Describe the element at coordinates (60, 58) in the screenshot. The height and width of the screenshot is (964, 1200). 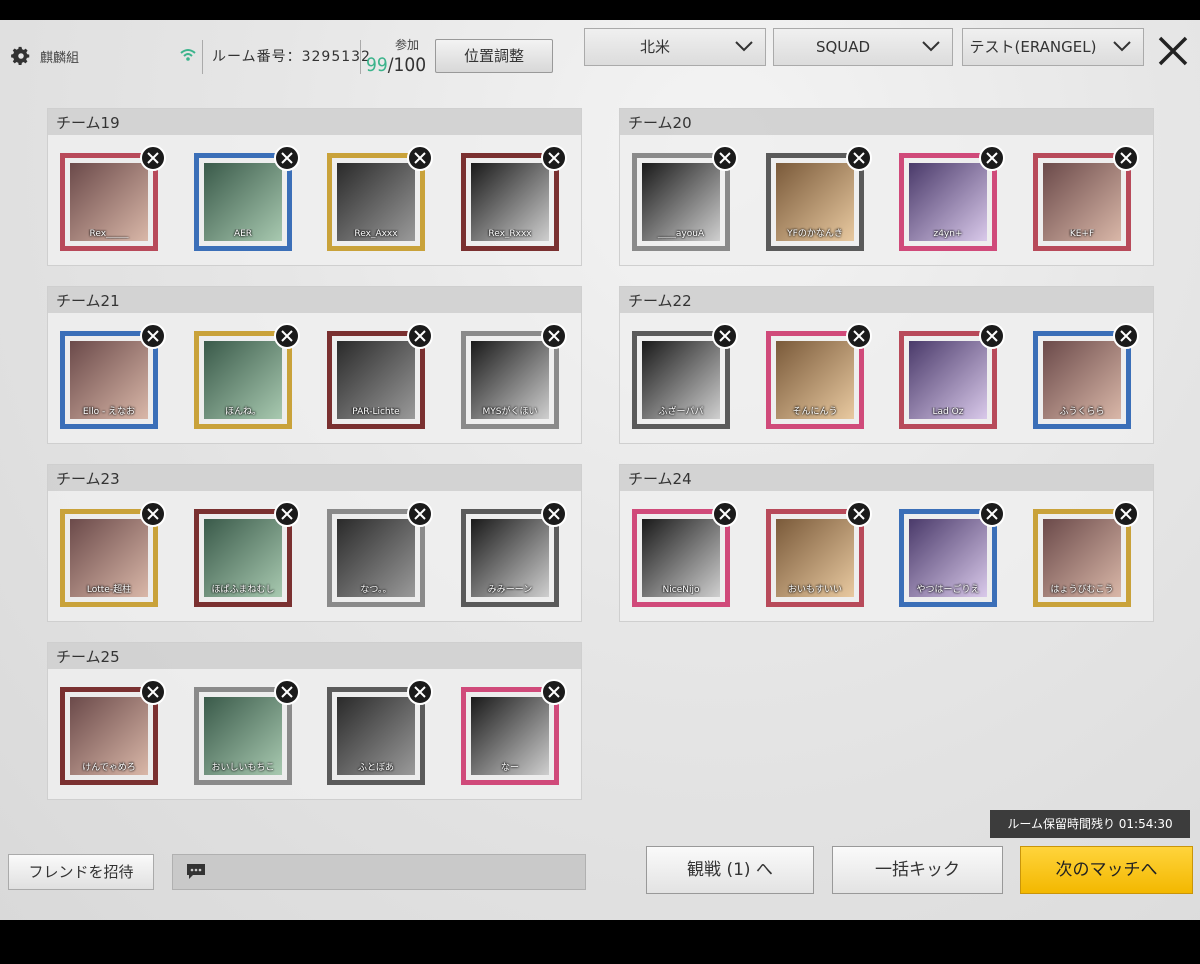
I see `team-name: 麒麟組` at that location.